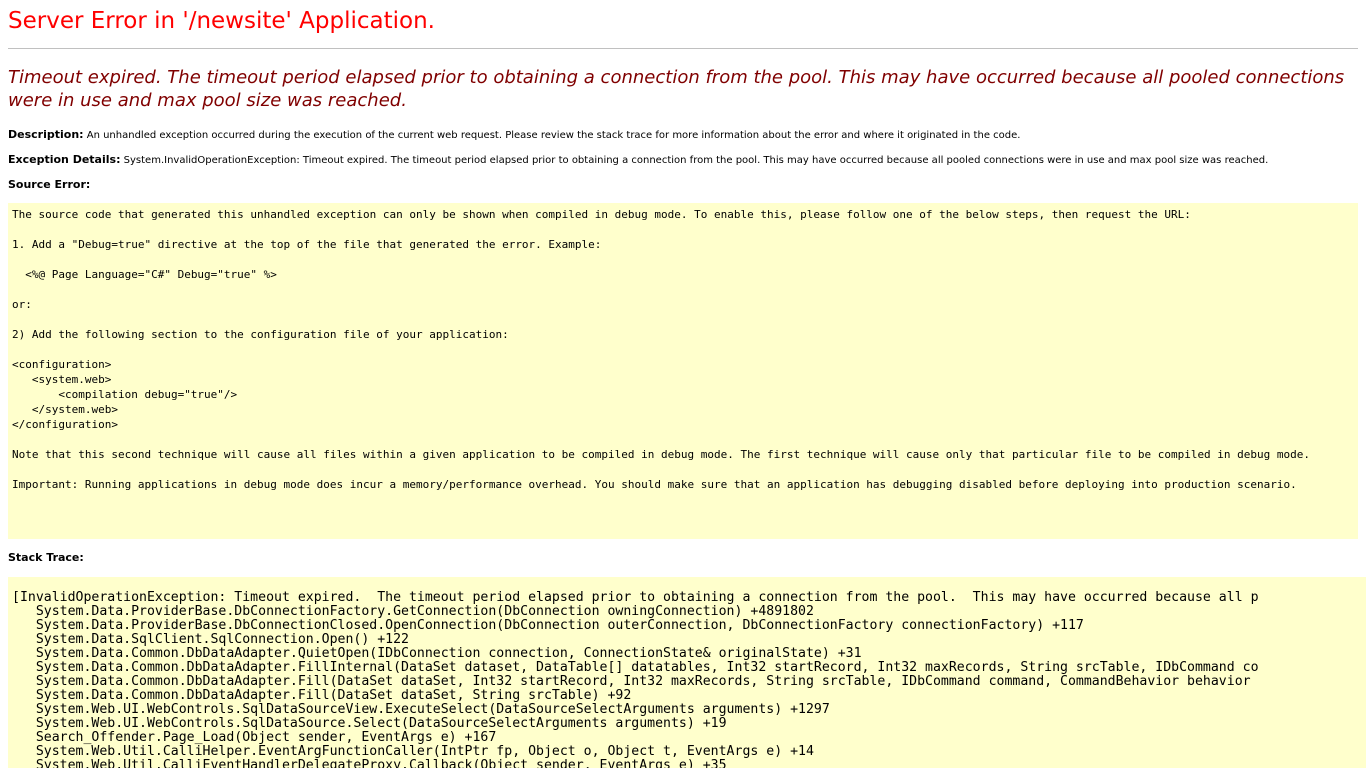 The image size is (1366, 768). Describe the element at coordinates (221, 21) in the screenshot. I see `page-title: Server Error in '/newsite' Application.` at that location.